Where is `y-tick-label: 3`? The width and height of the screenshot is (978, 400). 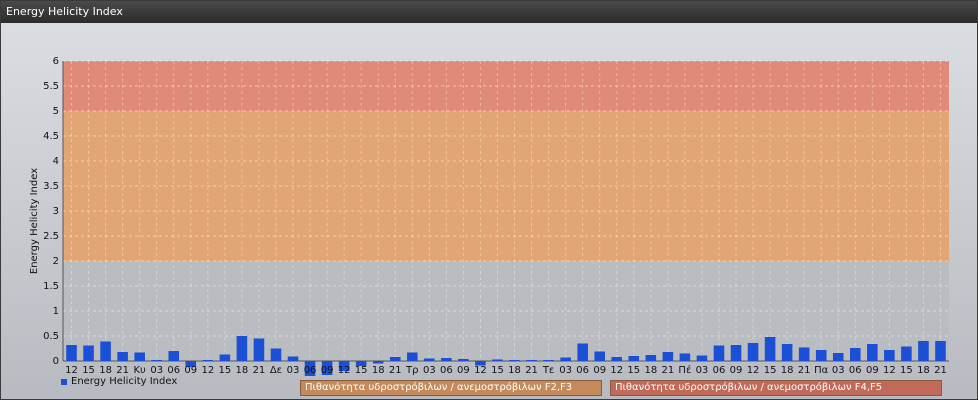
y-tick-label: 3 is located at coordinates (56, 211).